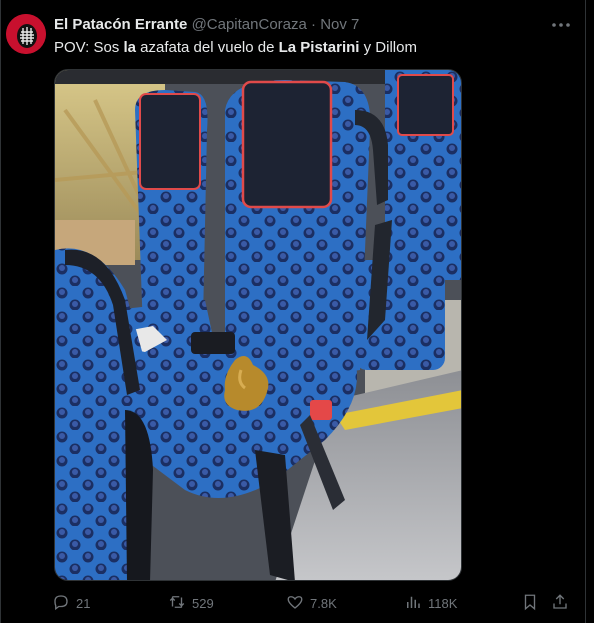  Describe the element at coordinates (71, 603) in the screenshot. I see `reply-button: 21` at that location.